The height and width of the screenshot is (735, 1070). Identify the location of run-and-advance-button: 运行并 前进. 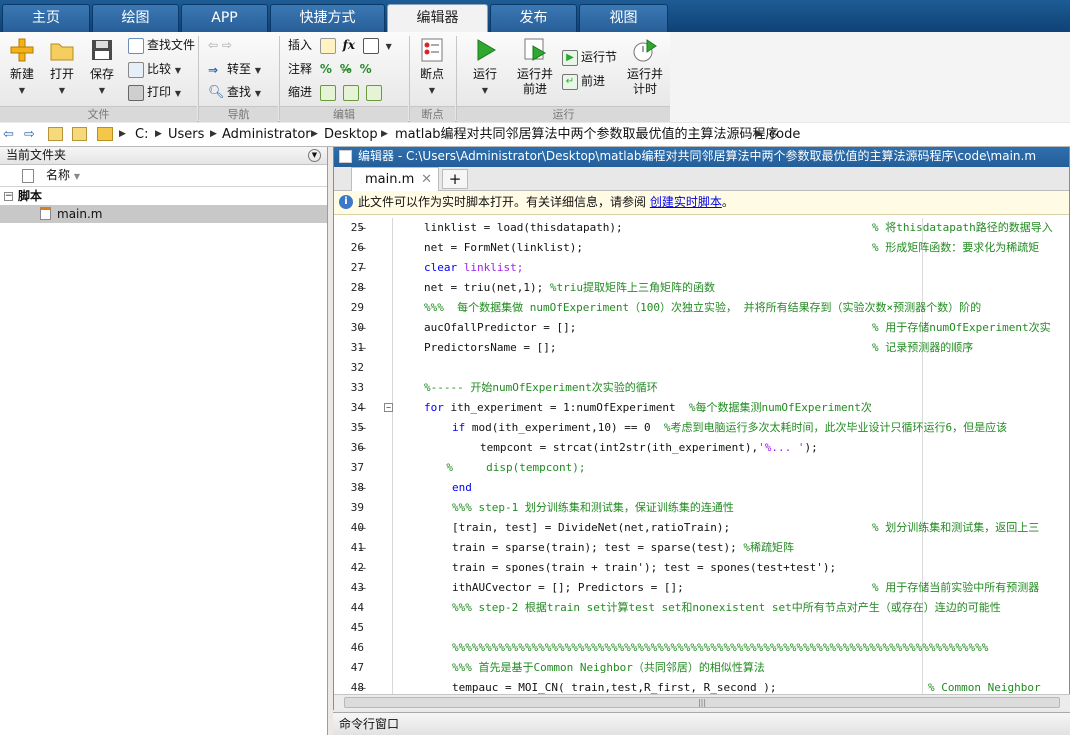
(535, 66).